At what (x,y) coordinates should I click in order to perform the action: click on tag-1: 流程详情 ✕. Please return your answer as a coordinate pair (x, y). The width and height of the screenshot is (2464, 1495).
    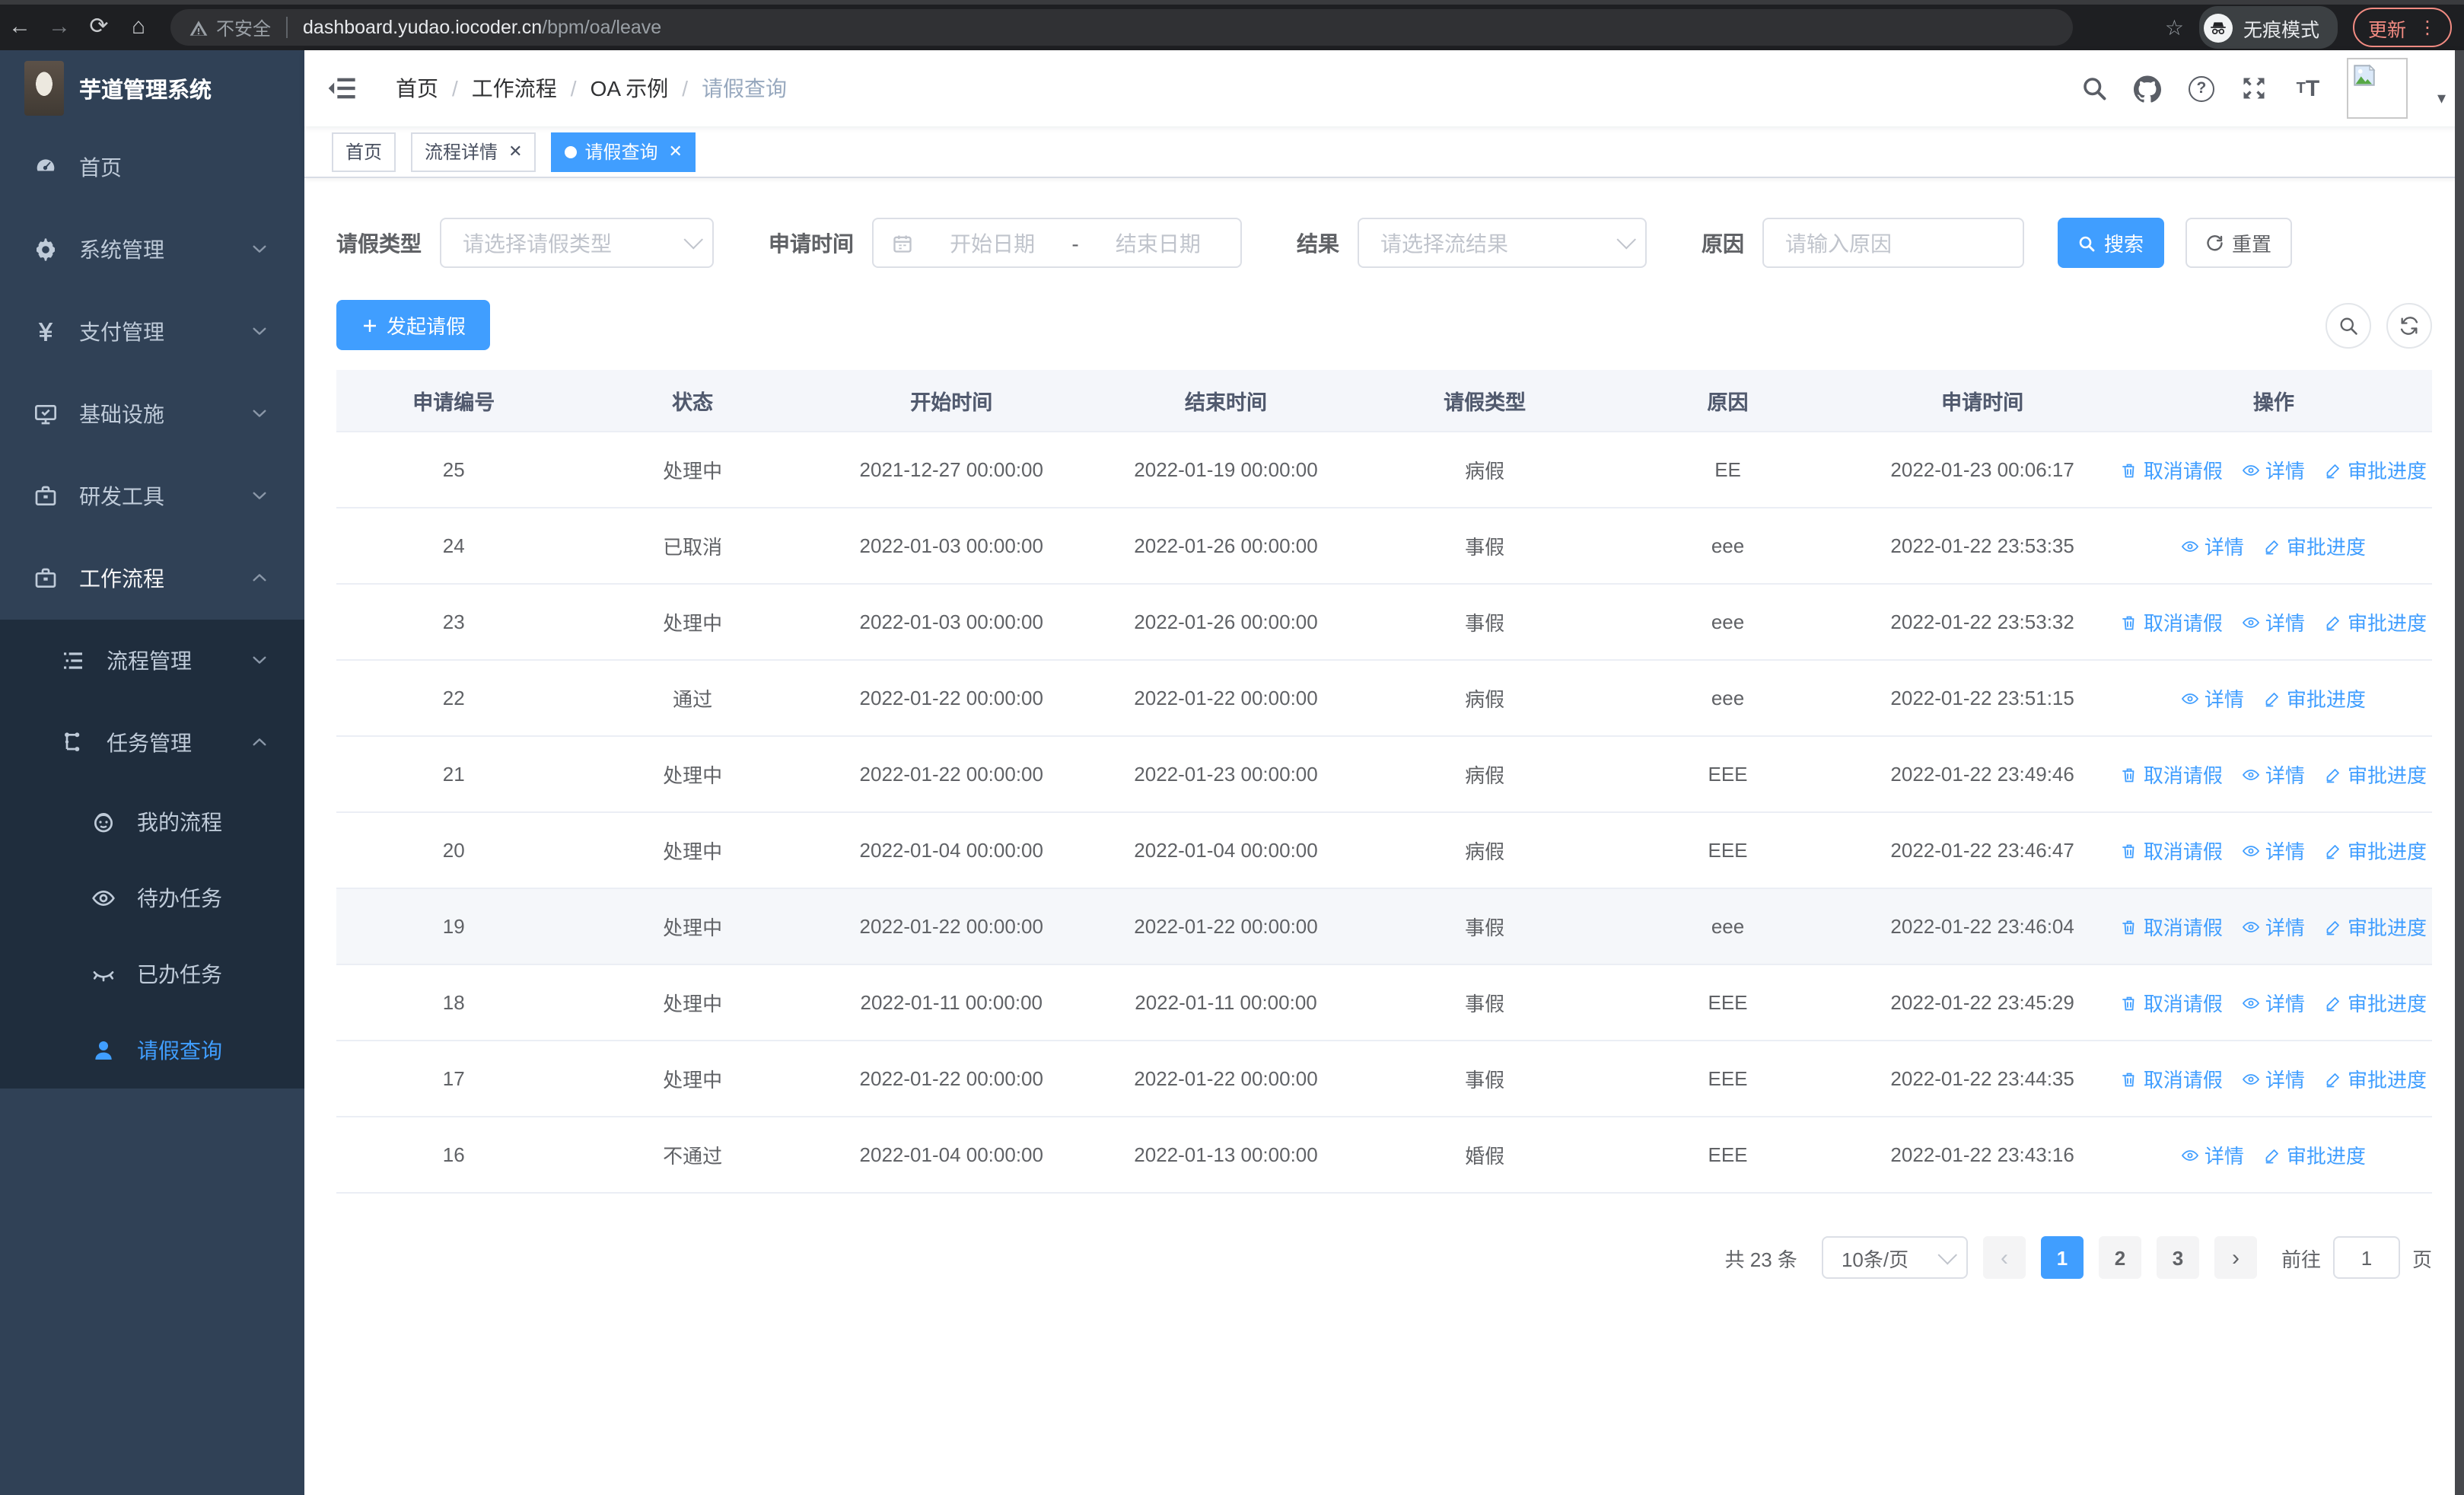
    Looking at the image, I should click on (473, 151).